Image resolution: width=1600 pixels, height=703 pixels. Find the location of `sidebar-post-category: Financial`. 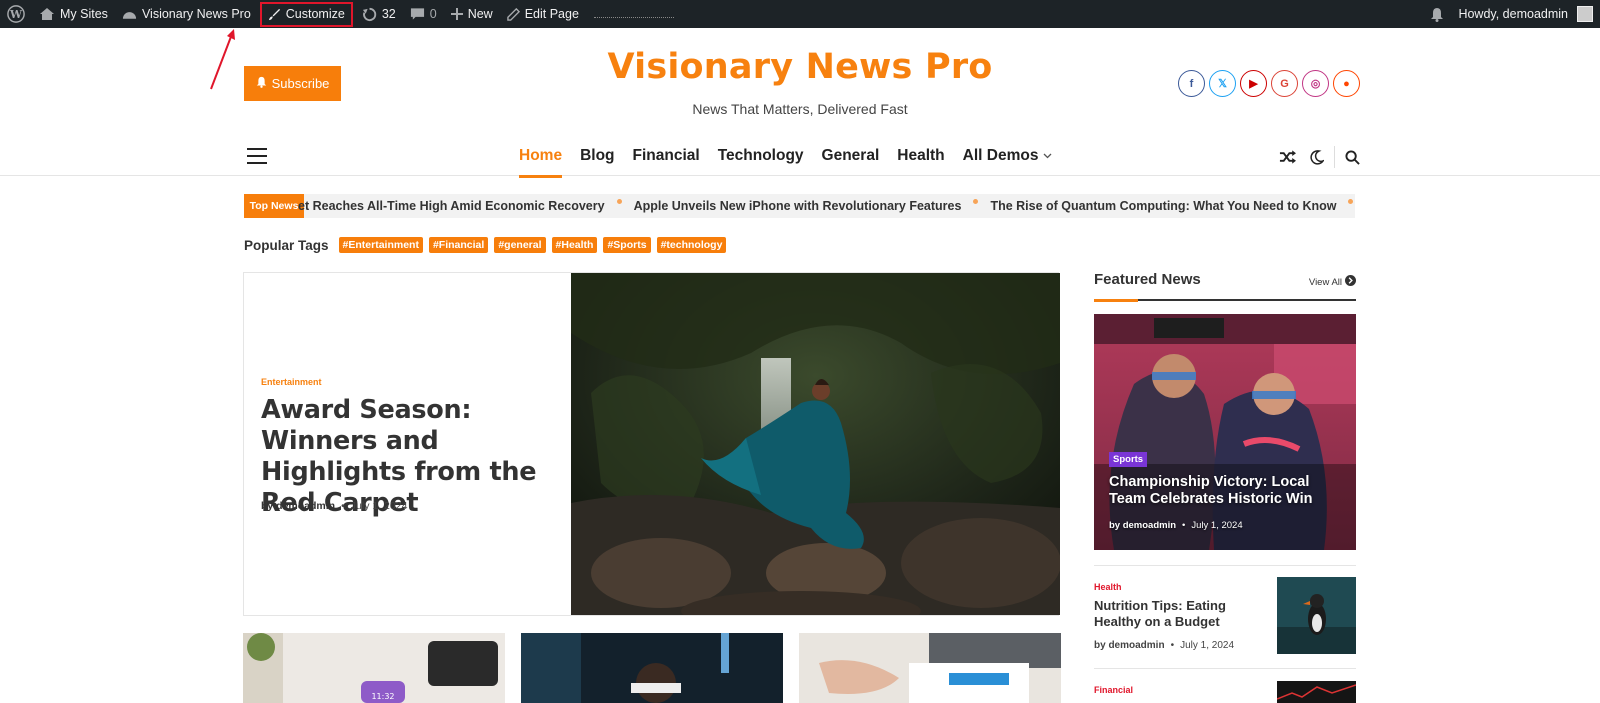

sidebar-post-category: Financial is located at coordinates (1113, 690).